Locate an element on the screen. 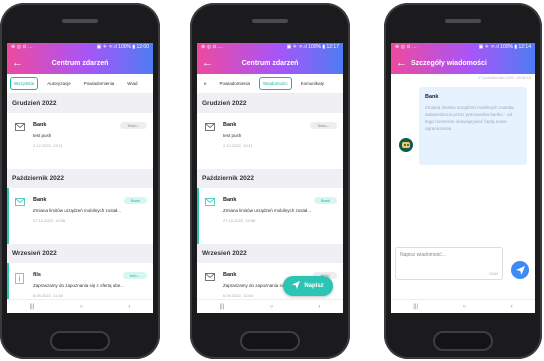 This screenshot has width=544, height=361. compose-fab-button: Napisz is located at coordinates (308, 286).